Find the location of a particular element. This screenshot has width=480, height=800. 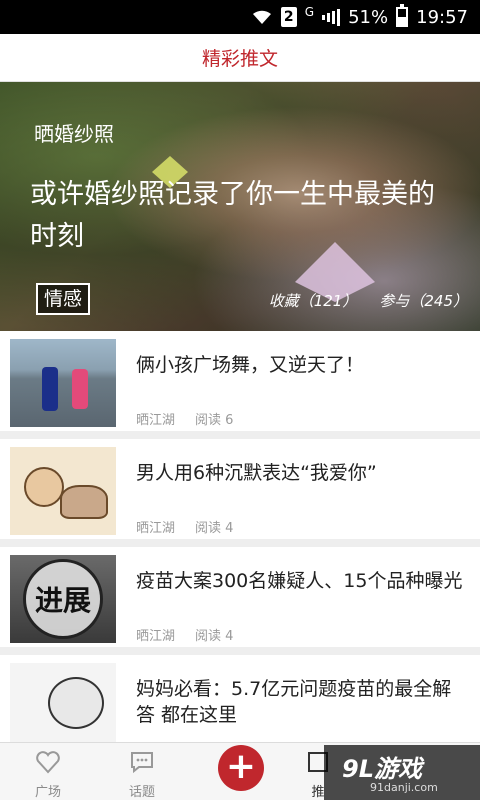

hero-stats: 收藏（121） 参与（245） is located at coordinates (368, 300).